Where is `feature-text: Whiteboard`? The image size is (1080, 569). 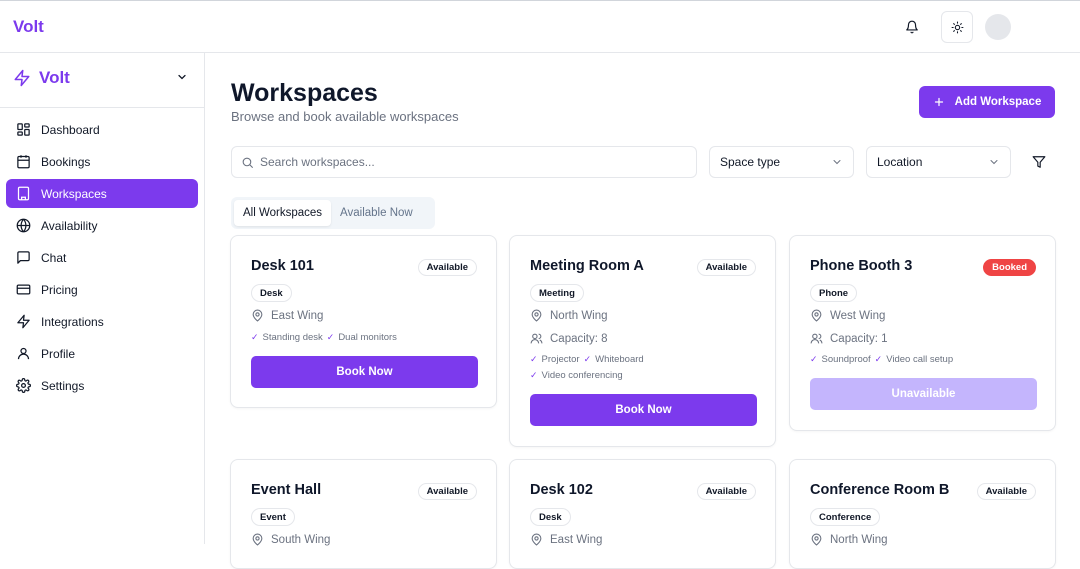 feature-text: Whiteboard is located at coordinates (619, 359).